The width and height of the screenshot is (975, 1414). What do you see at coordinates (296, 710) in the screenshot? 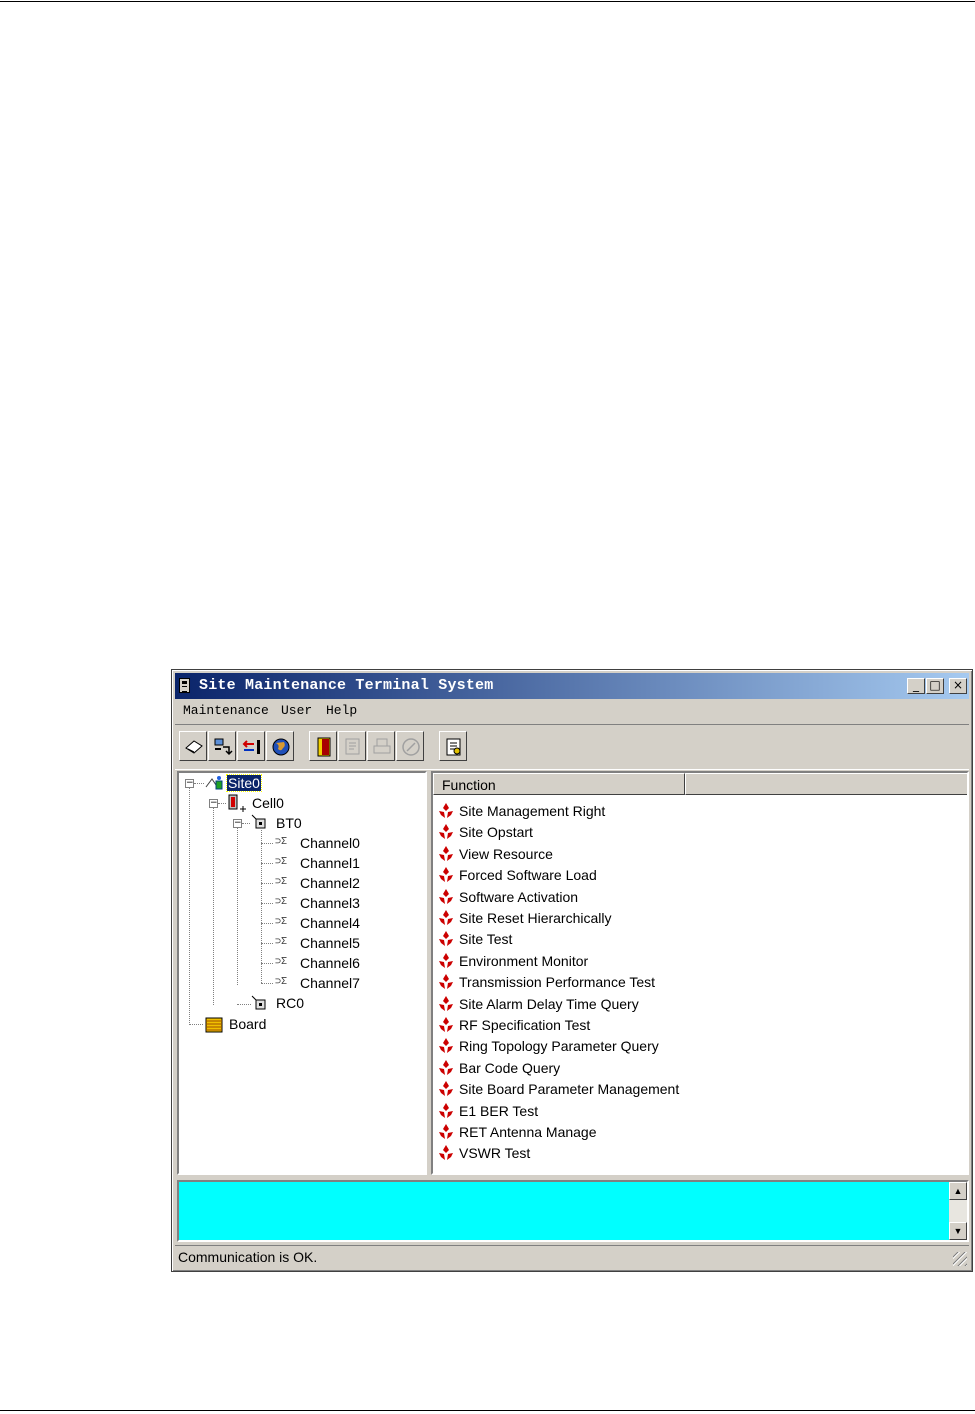
I see `menu-user: User` at bounding box center [296, 710].